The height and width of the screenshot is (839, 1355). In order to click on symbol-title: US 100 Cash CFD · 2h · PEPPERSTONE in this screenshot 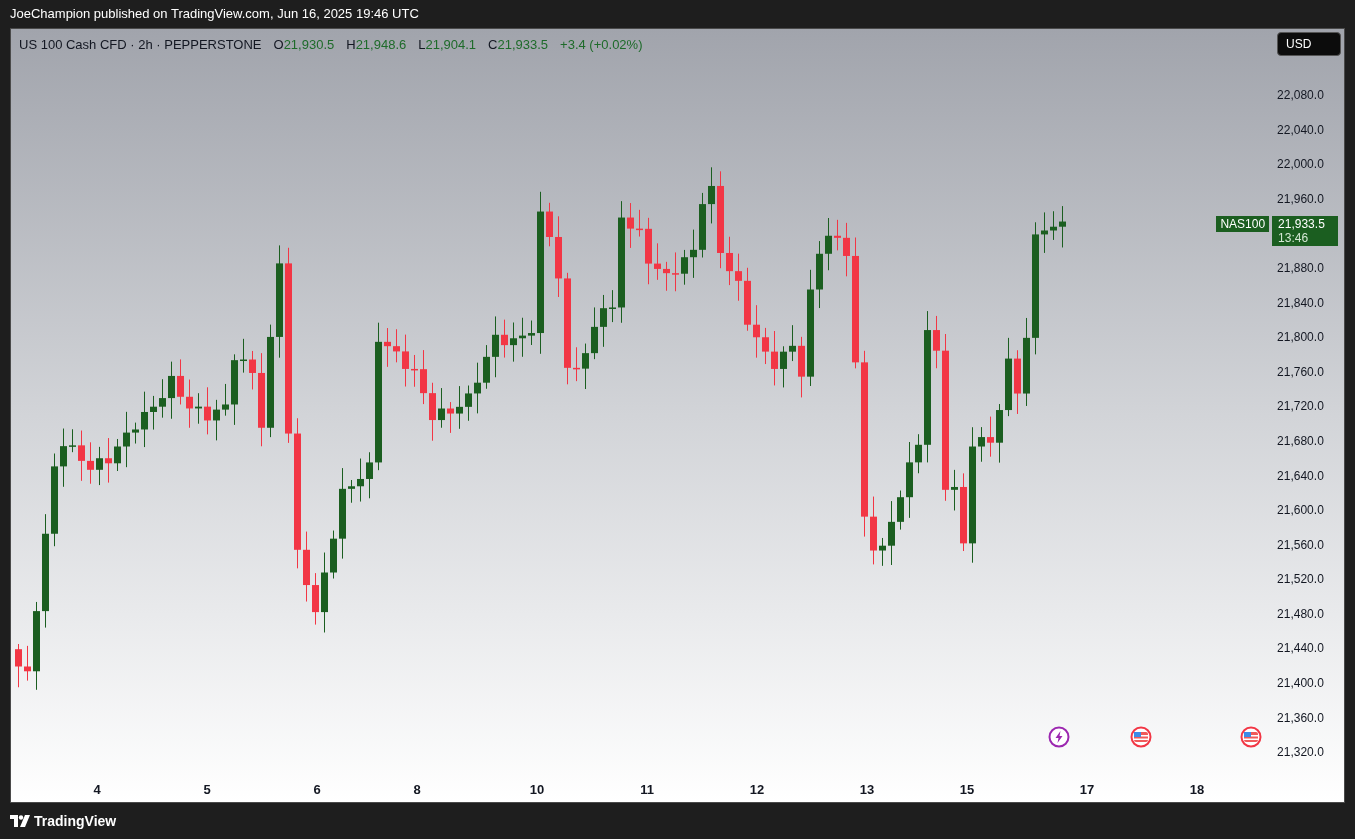, I will do `click(140, 45)`.